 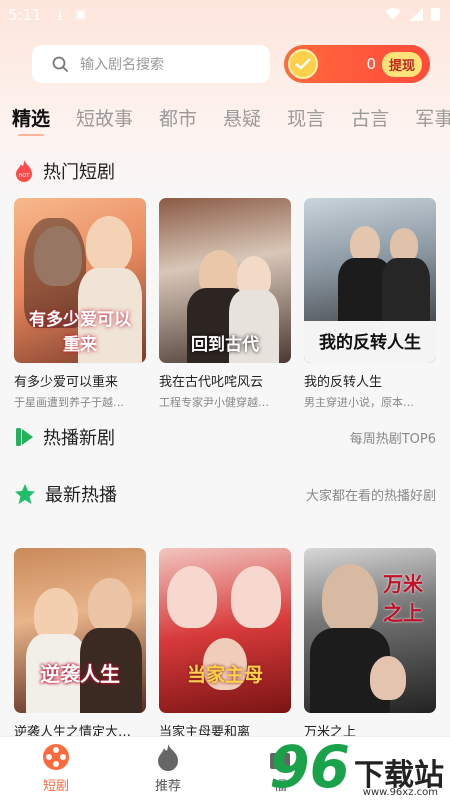 I want to click on drama-poster: 回到古代, so click(x=225, y=280).